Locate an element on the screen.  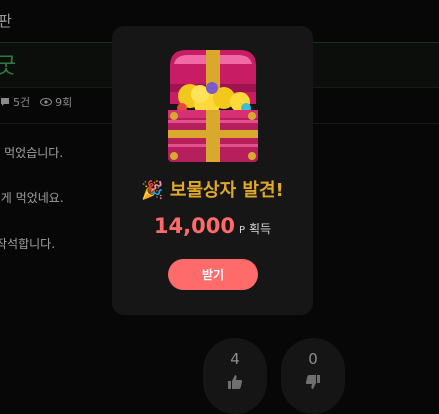
downvote-button: 0 is located at coordinates (313, 376).